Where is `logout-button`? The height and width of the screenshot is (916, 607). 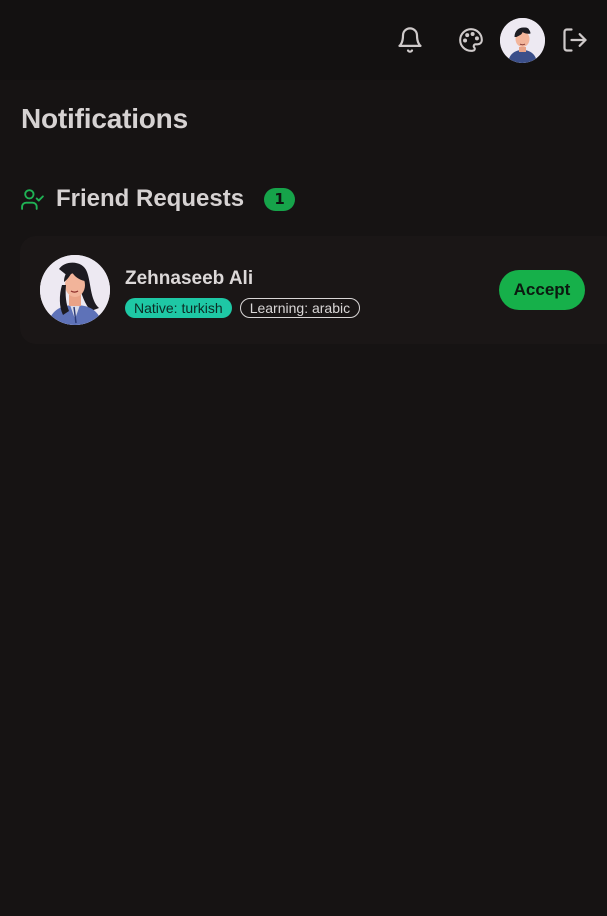
logout-button is located at coordinates (575, 40).